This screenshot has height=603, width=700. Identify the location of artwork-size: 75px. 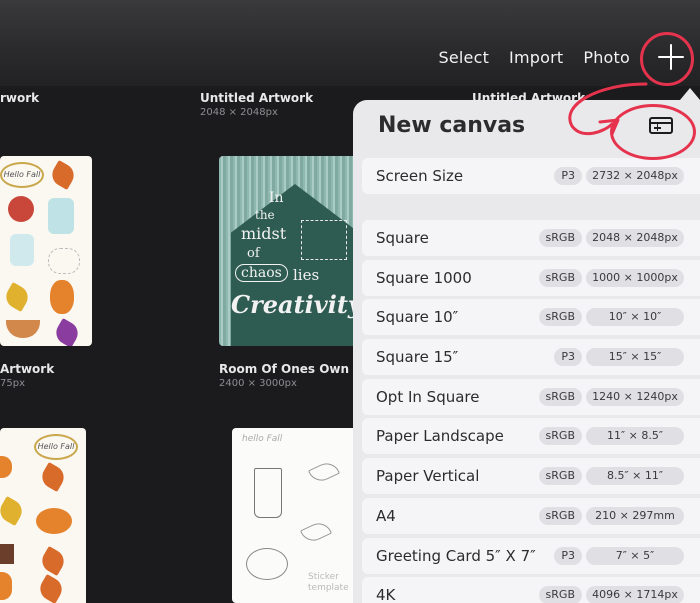
(12, 383).